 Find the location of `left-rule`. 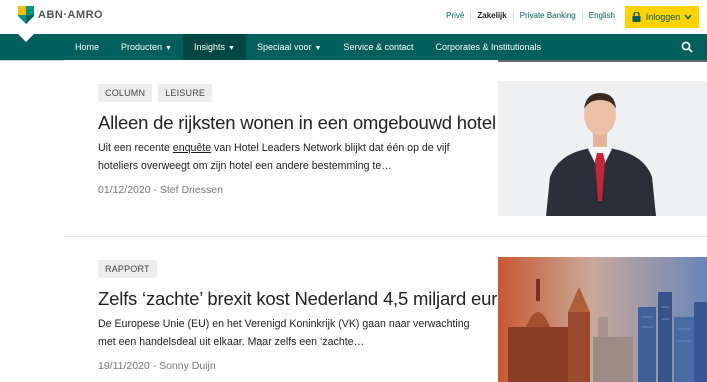

left-rule is located at coordinates (32, 60).